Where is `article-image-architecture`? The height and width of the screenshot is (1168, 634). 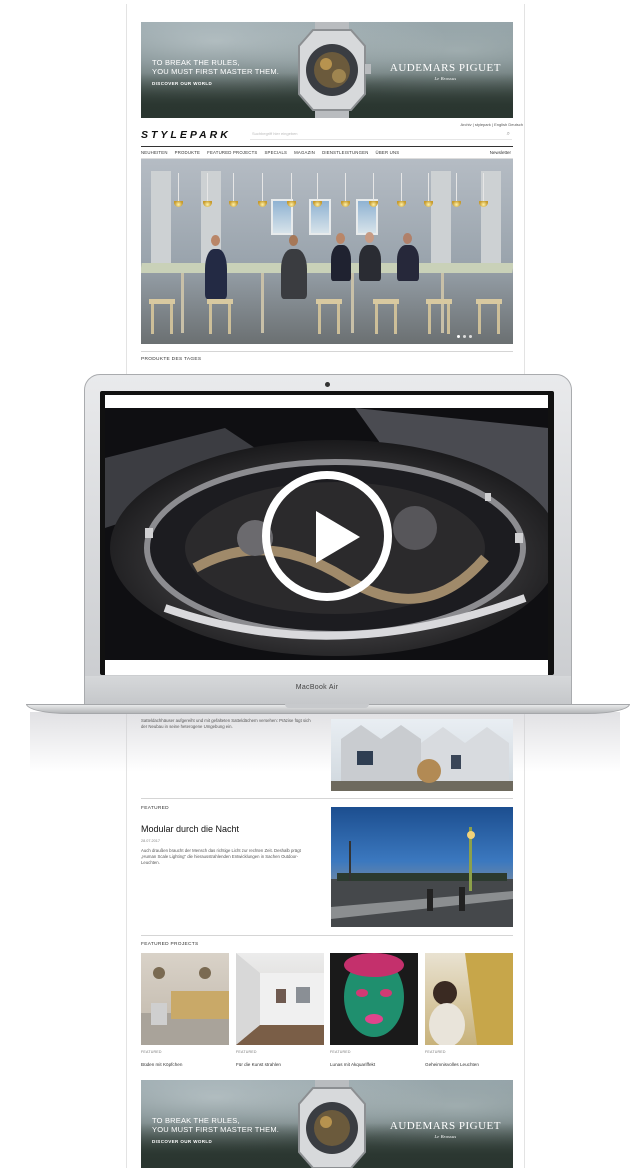
article-image-architecture is located at coordinates (422, 755).